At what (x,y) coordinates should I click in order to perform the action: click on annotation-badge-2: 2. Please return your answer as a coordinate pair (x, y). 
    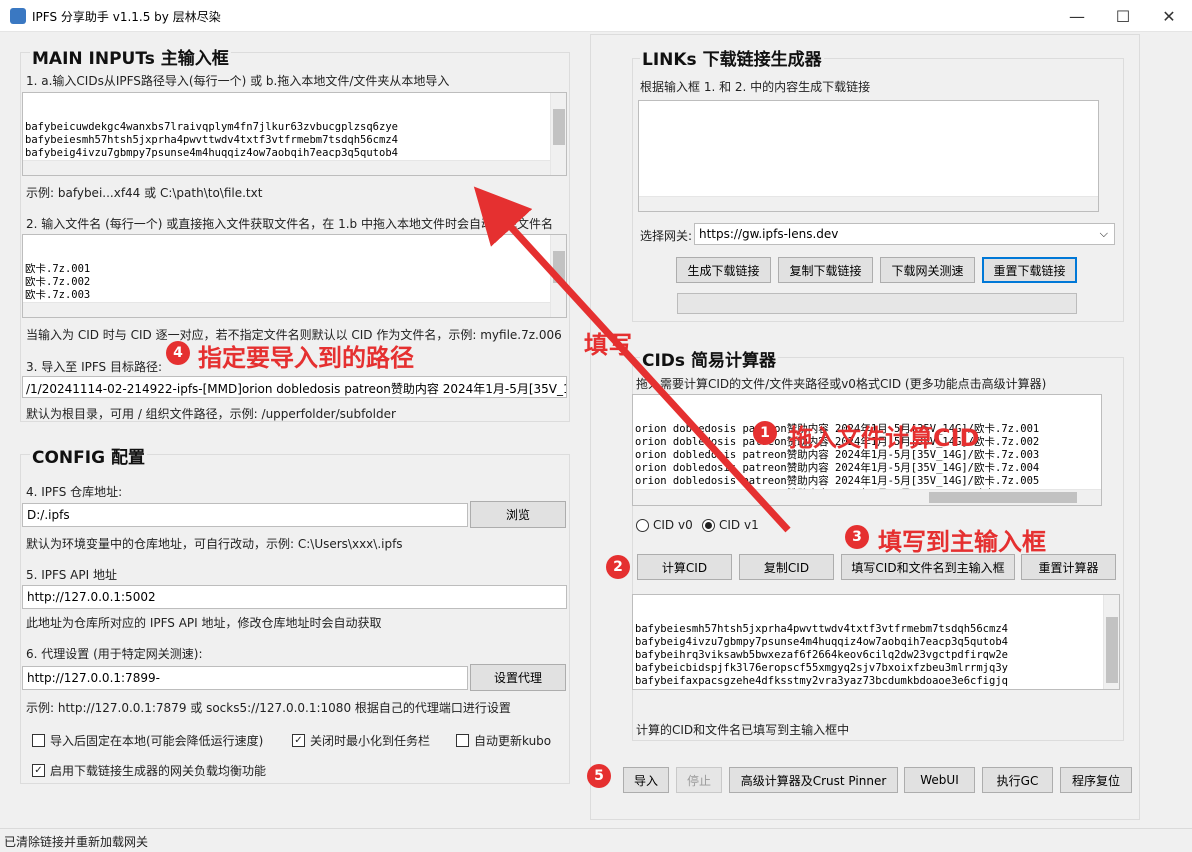
    Looking at the image, I should click on (618, 567).